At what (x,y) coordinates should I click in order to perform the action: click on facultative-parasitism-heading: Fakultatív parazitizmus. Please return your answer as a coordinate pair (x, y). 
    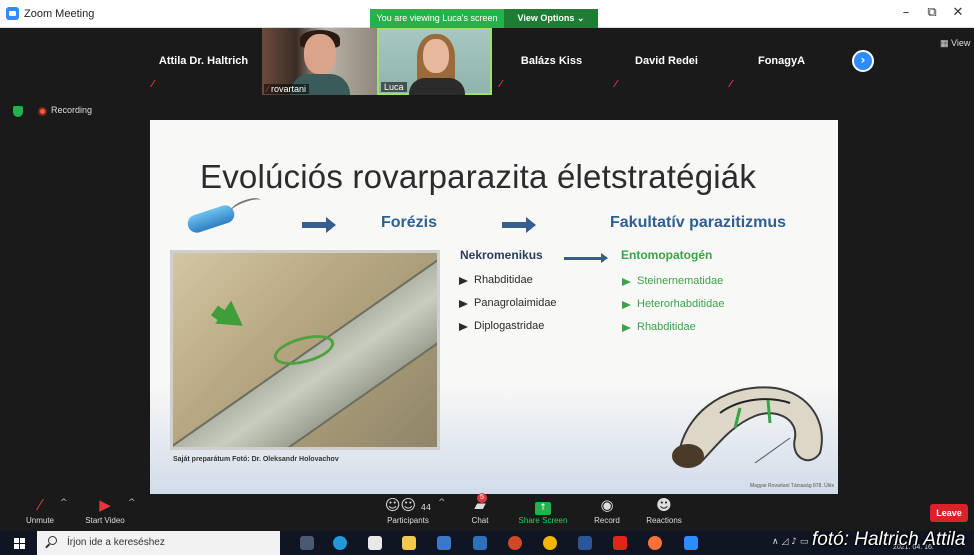
    Looking at the image, I should click on (698, 222).